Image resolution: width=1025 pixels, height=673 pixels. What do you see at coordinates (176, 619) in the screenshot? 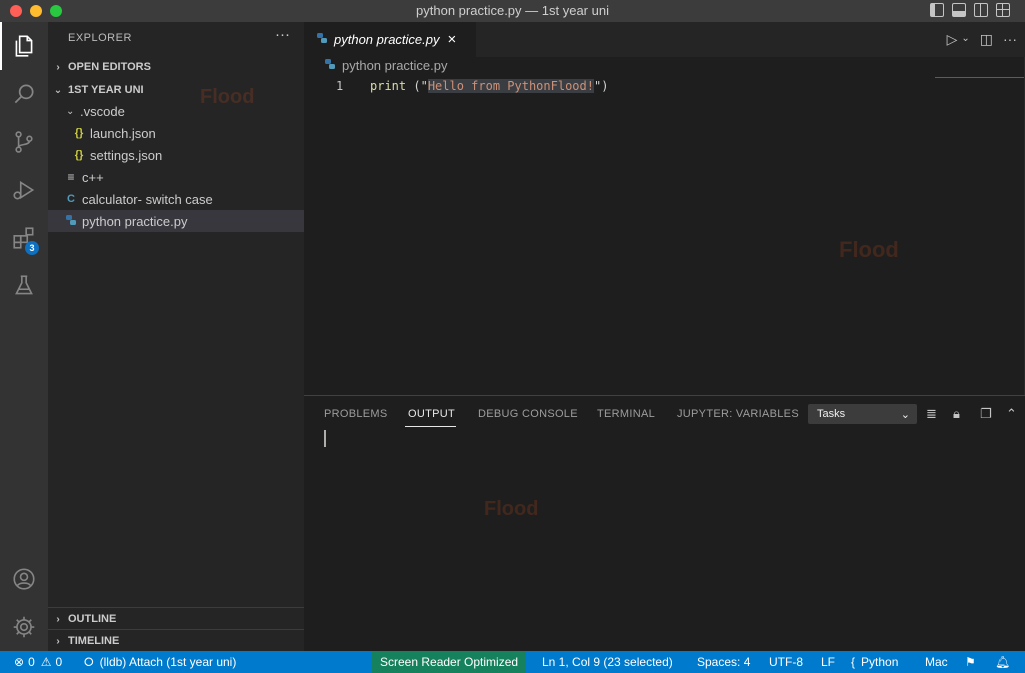
I see `outline-section: › OUTLINE` at bounding box center [176, 619].